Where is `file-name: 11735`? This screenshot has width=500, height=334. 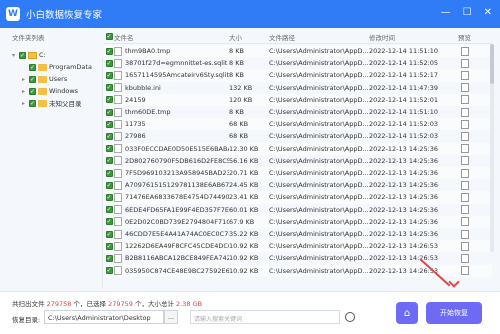 file-name: 11735 is located at coordinates (135, 124).